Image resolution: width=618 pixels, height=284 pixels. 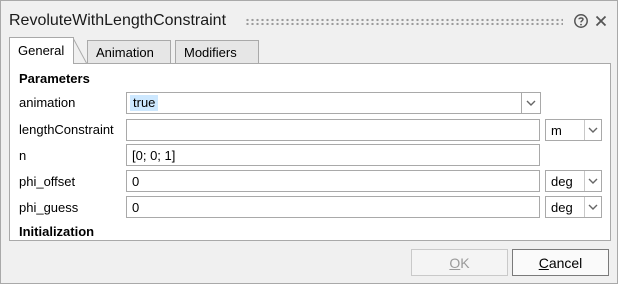 What do you see at coordinates (573, 130) in the screenshot?
I see `lengthConstraint-unit-select: m` at bounding box center [573, 130].